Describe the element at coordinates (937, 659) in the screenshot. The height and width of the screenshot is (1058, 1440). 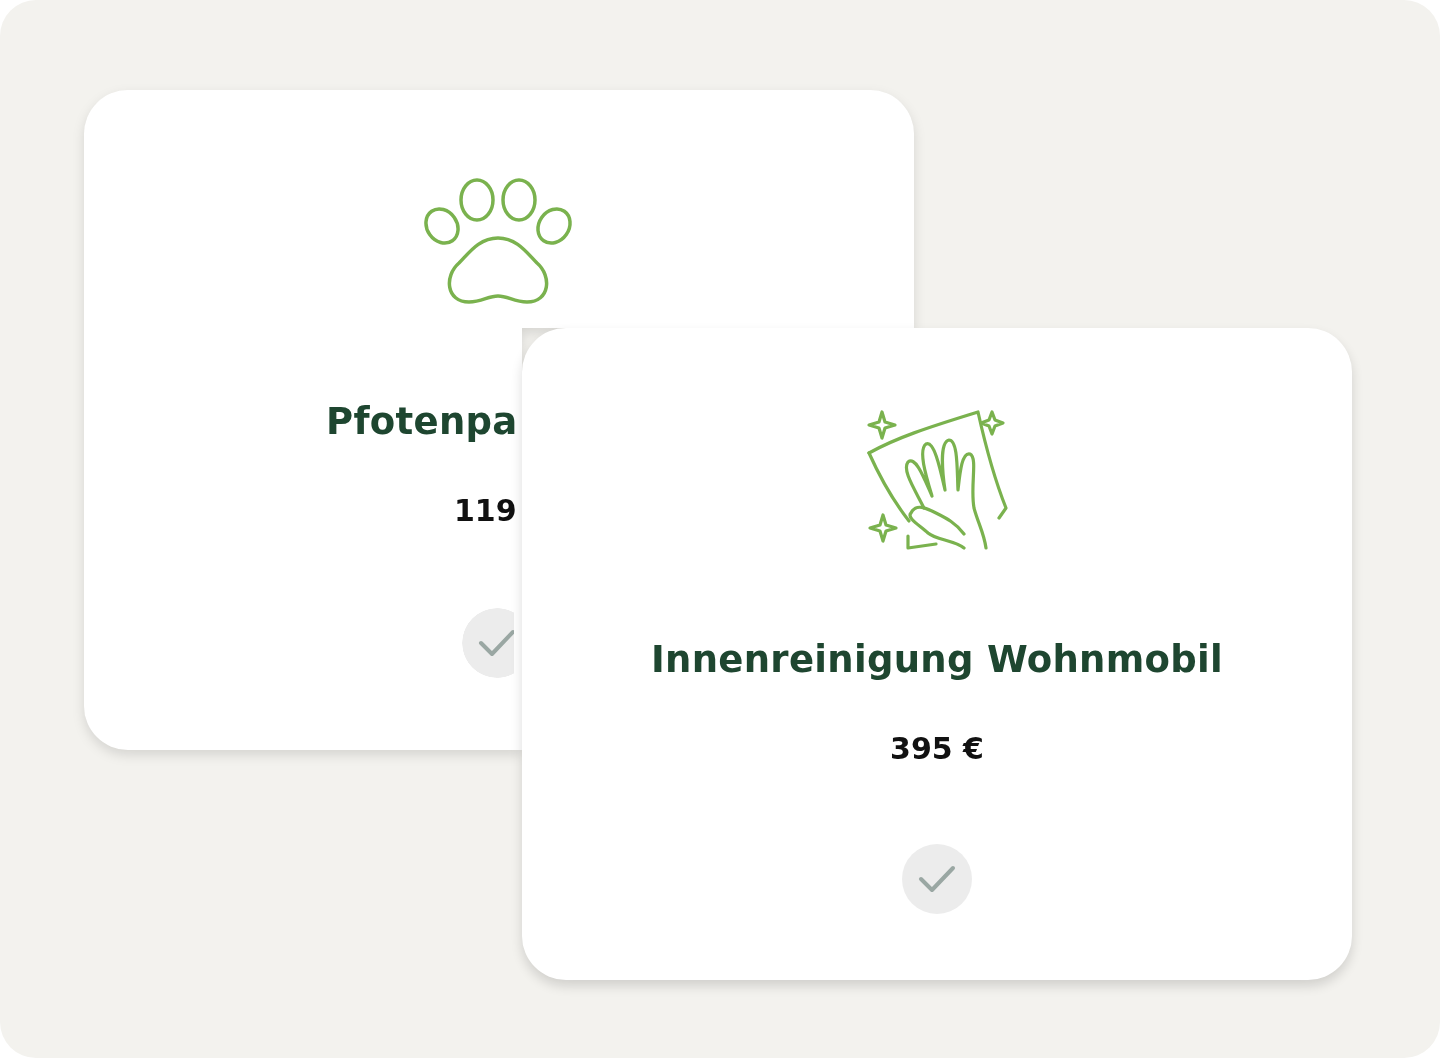
I see `service-title: Innenreinigung Wohnmobil` at that location.